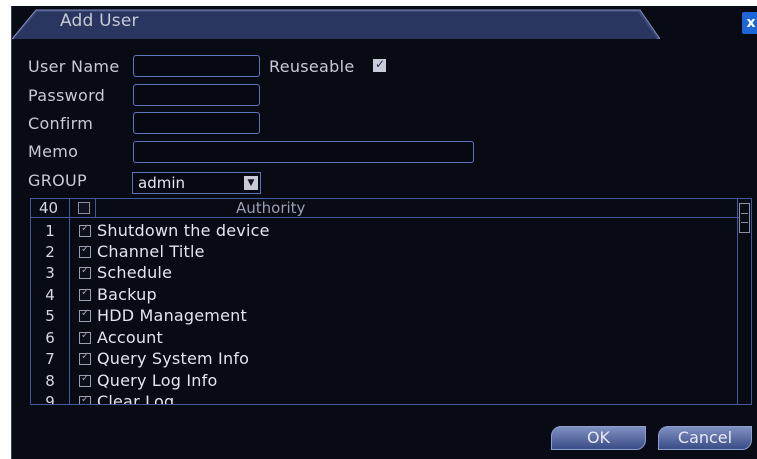 The image size is (757, 459). Describe the element at coordinates (50, 359) in the screenshot. I see `row-number: 7` at that location.